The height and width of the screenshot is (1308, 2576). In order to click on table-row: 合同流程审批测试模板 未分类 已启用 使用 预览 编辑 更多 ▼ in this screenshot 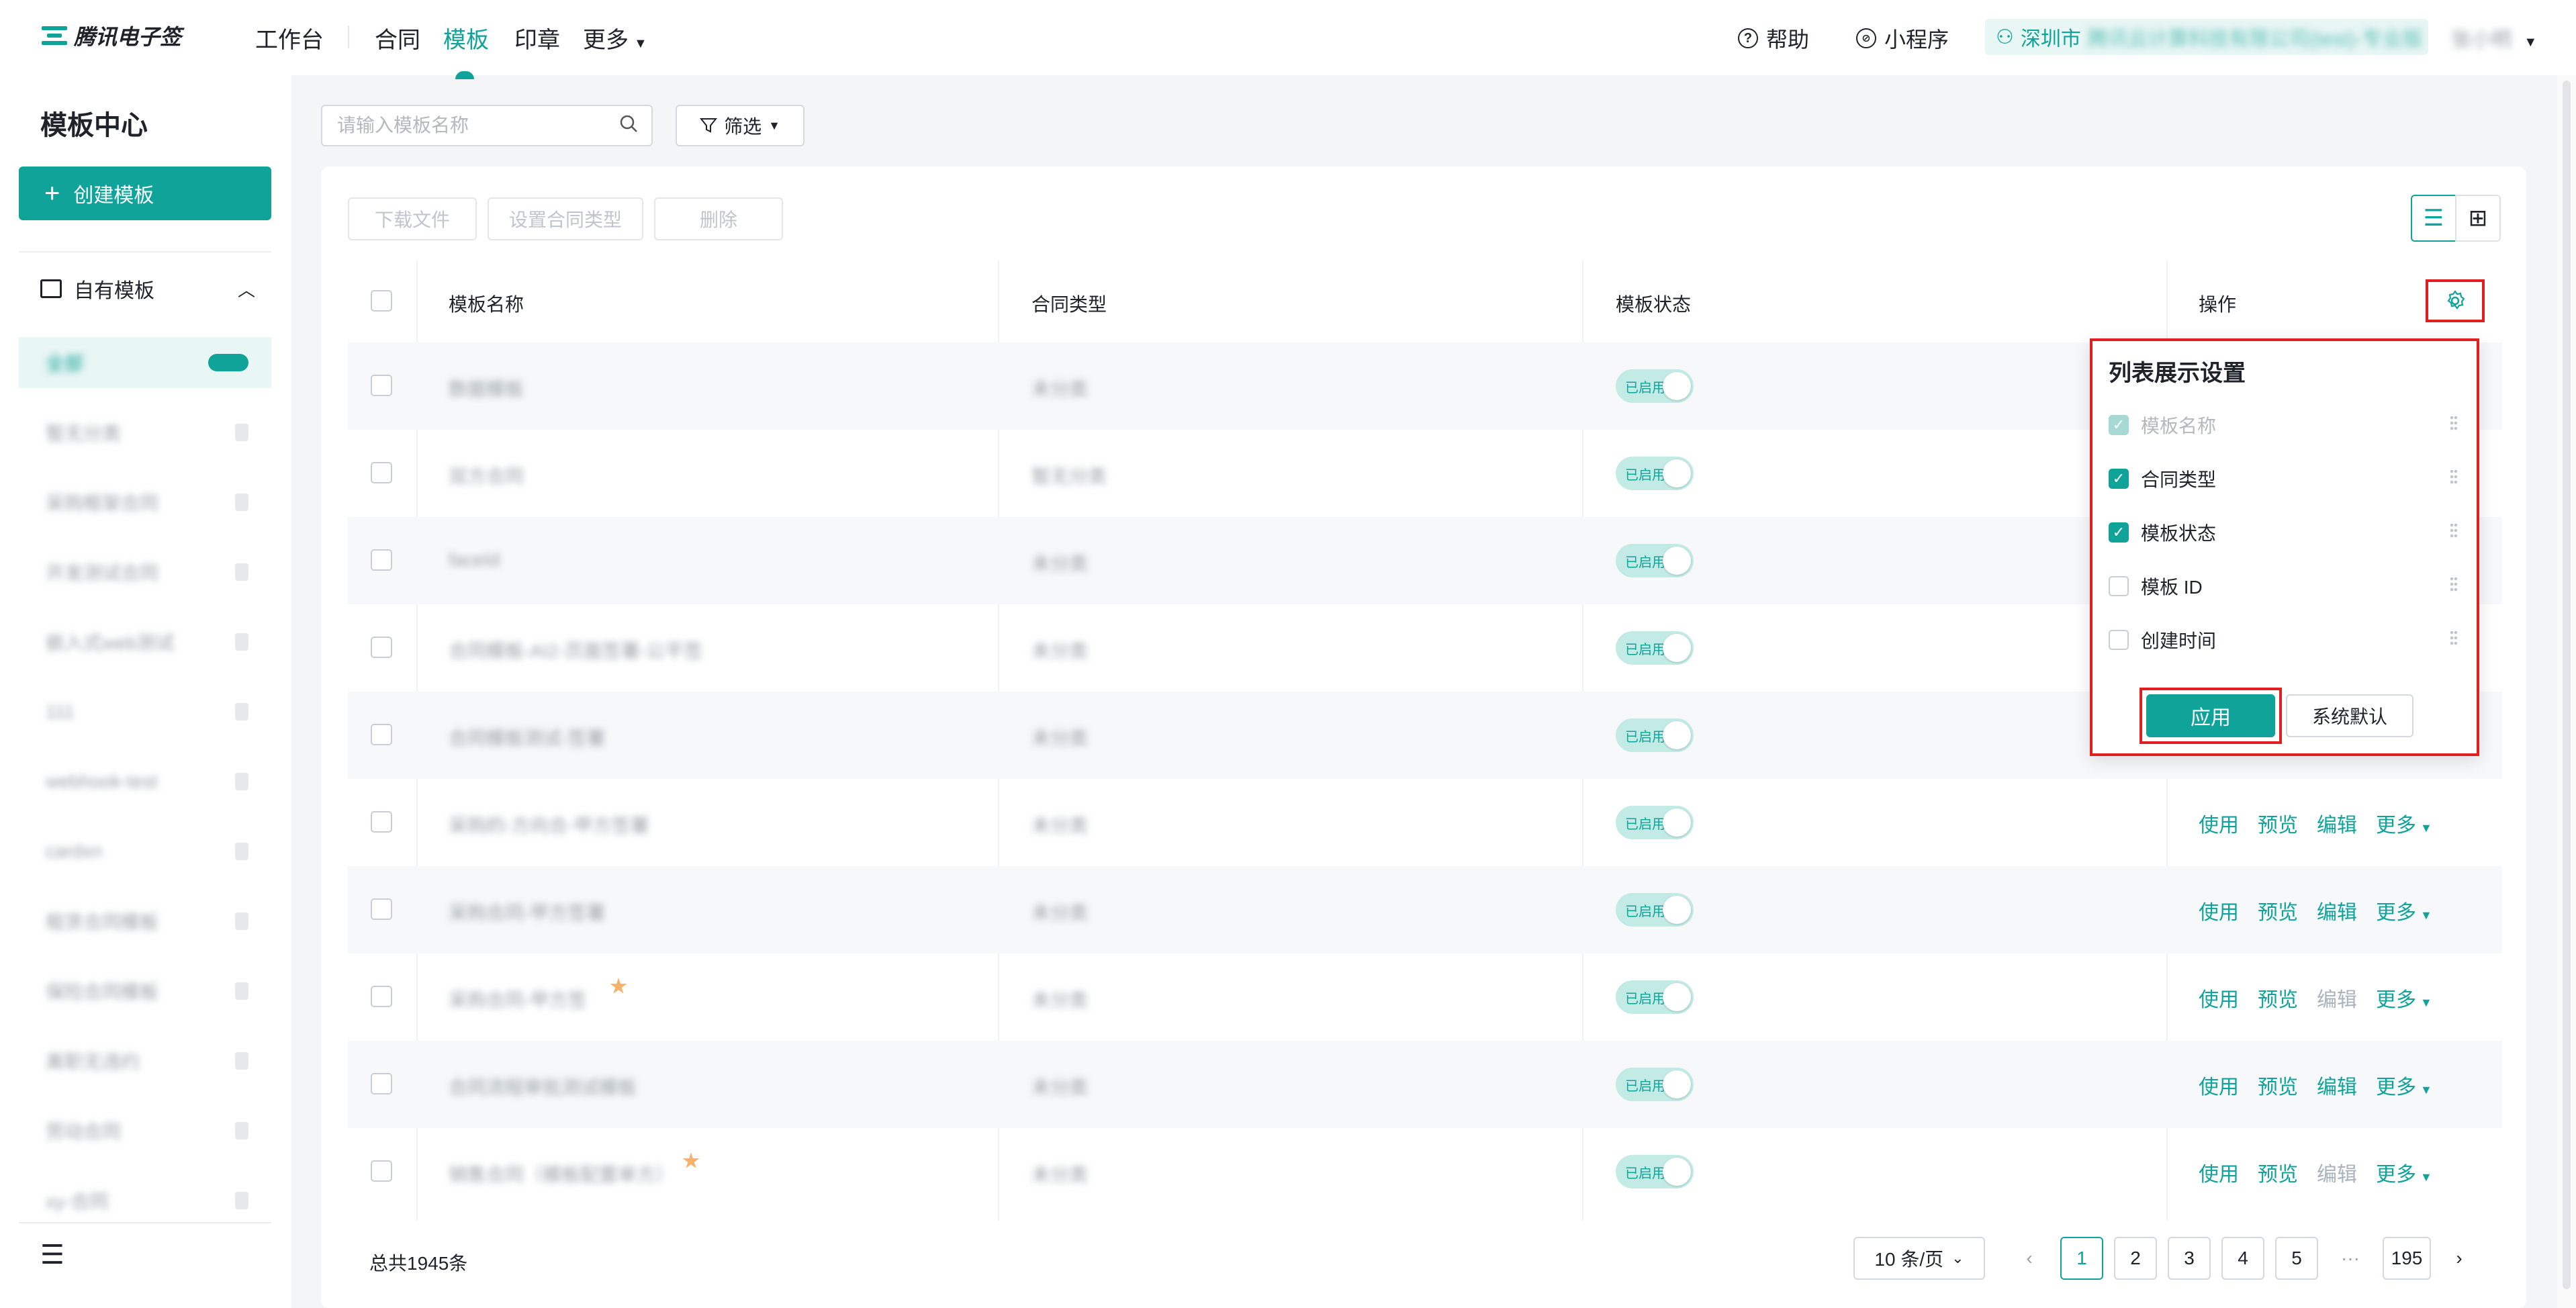, I will do `click(1425, 1085)`.